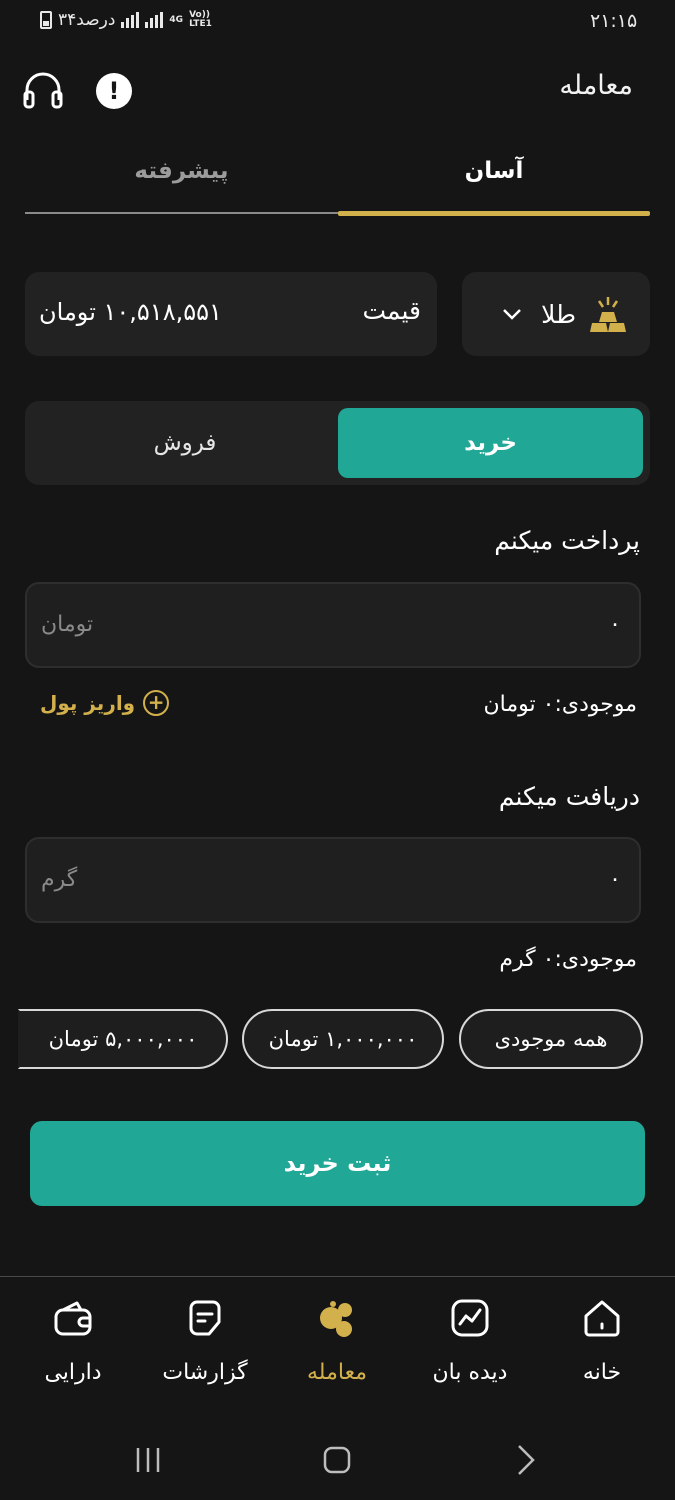  What do you see at coordinates (176, 19) in the screenshot?
I see `network-type: 4G` at bounding box center [176, 19].